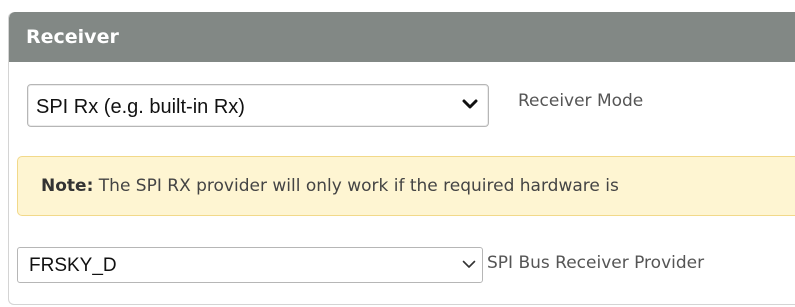  I want to click on spi-provider-label: SPI Bus Receiver Provider, so click(596, 263).